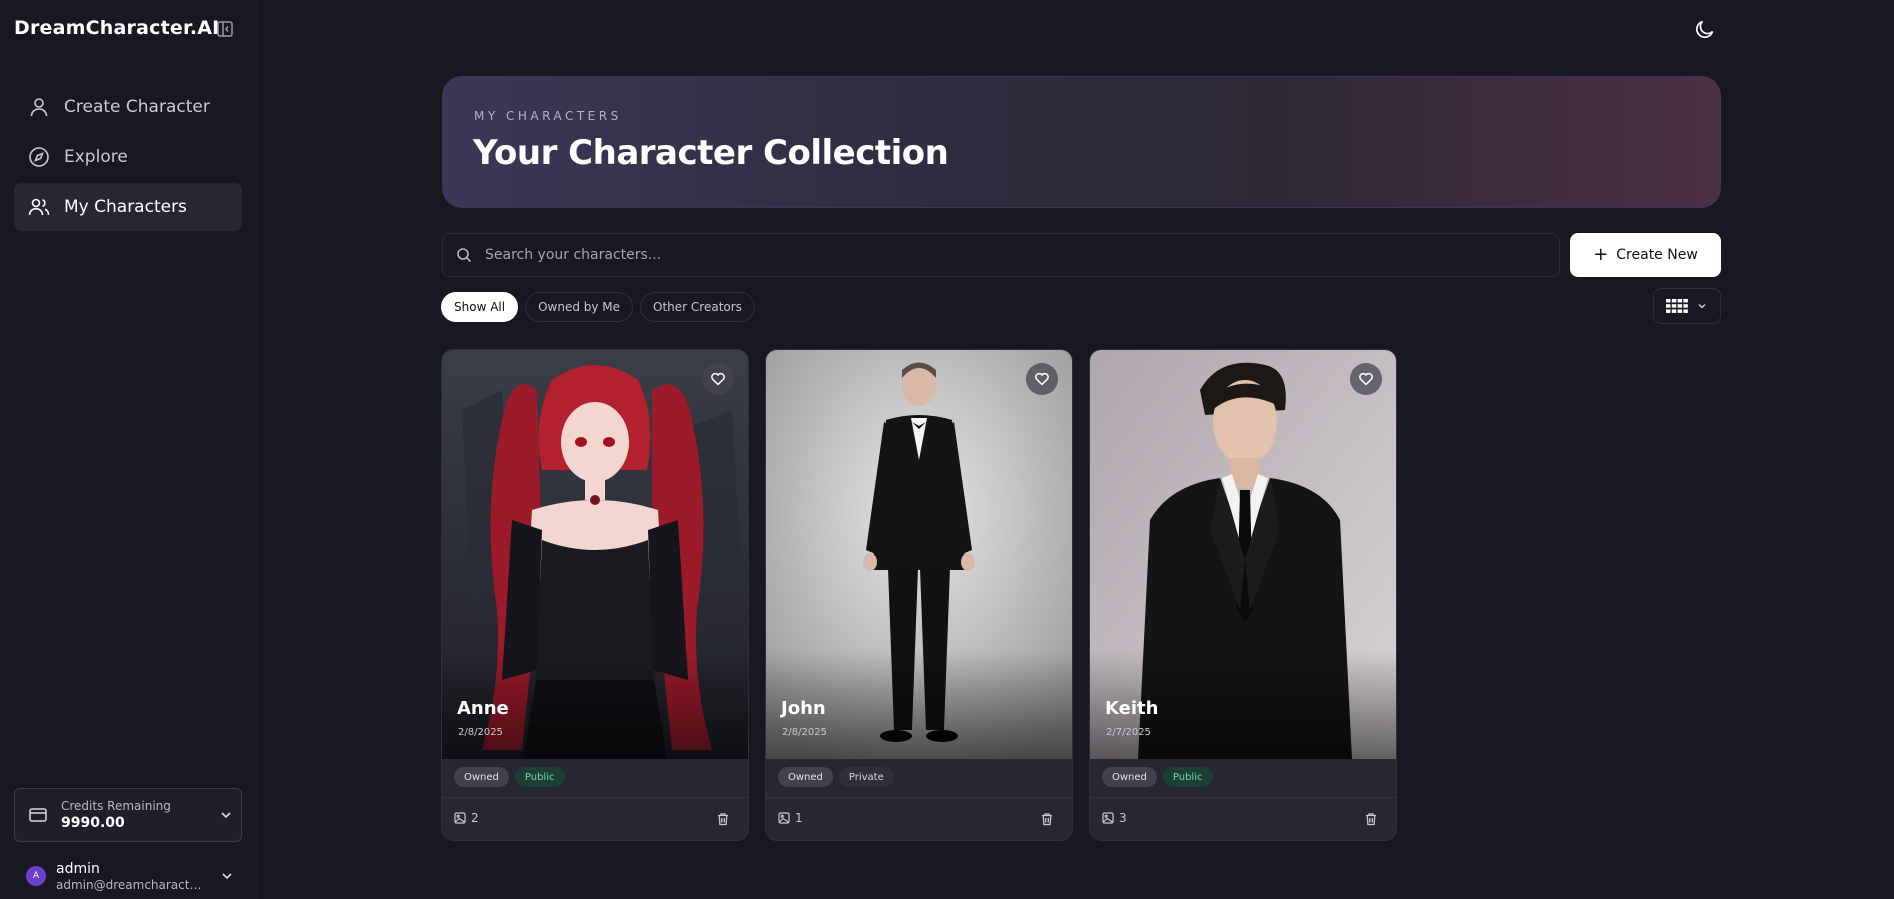  What do you see at coordinates (1677, 306) in the screenshot?
I see `grid-view-icon` at bounding box center [1677, 306].